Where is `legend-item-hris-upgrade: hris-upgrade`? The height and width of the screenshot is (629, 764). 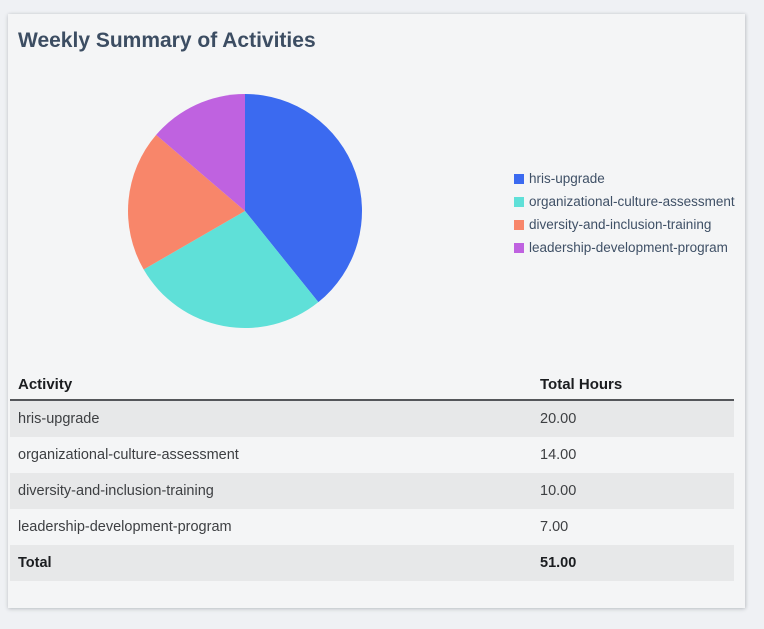 legend-item-hris-upgrade: hris-upgrade is located at coordinates (624, 178).